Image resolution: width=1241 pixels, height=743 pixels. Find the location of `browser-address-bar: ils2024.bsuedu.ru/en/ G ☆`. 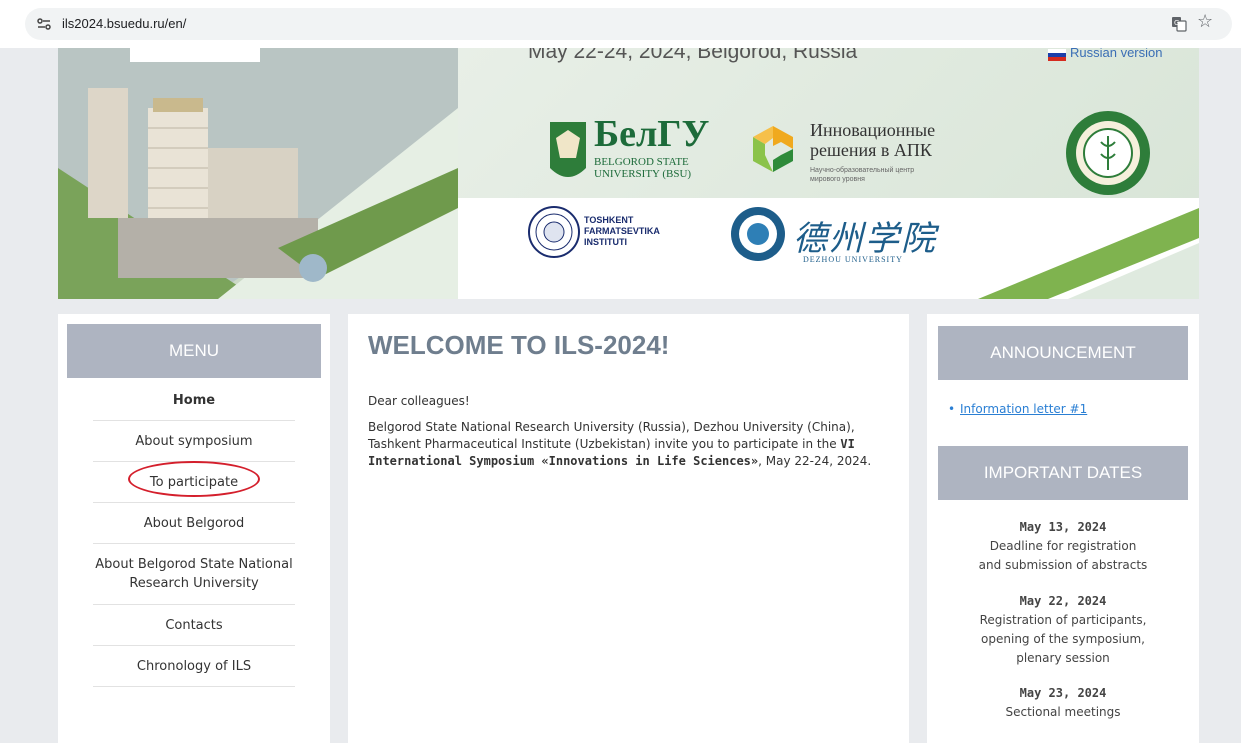

browser-address-bar: ils2024.bsuedu.ru/en/ G ☆ is located at coordinates (620, 24).